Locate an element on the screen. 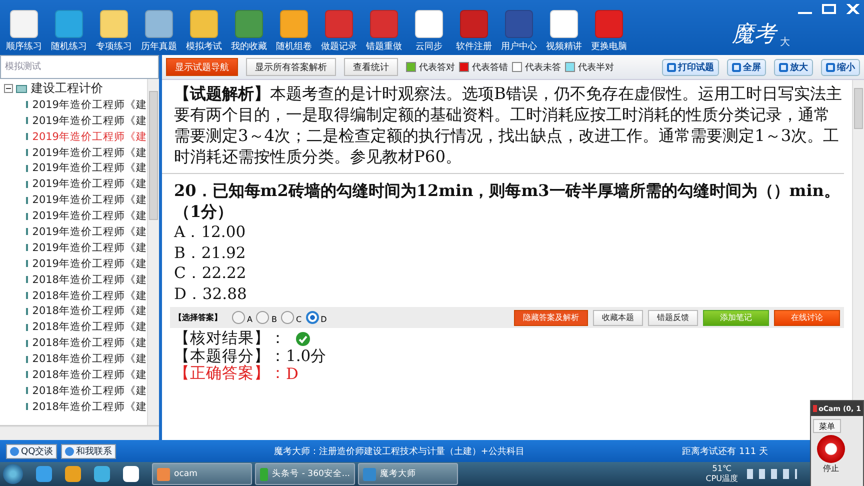  menu-tab: 菜单 is located at coordinates (827, 426).